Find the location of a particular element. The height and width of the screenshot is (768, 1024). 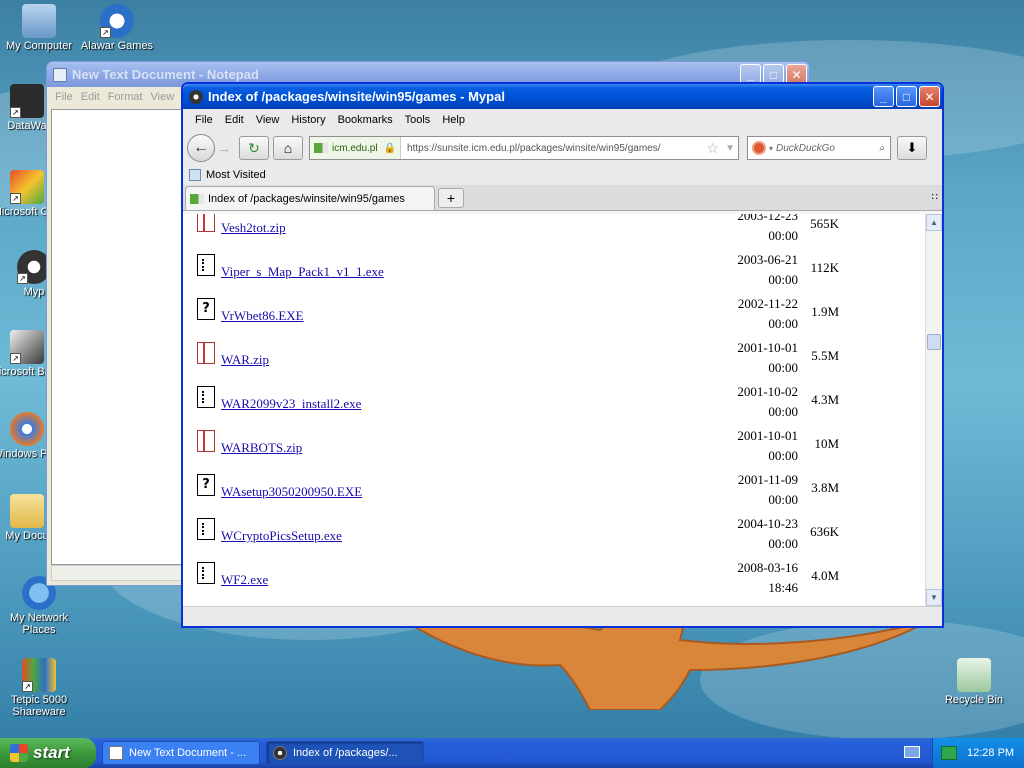

file-link: Viper_s_Map_Pack1_v1_1.exe is located at coordinates (302, 272).